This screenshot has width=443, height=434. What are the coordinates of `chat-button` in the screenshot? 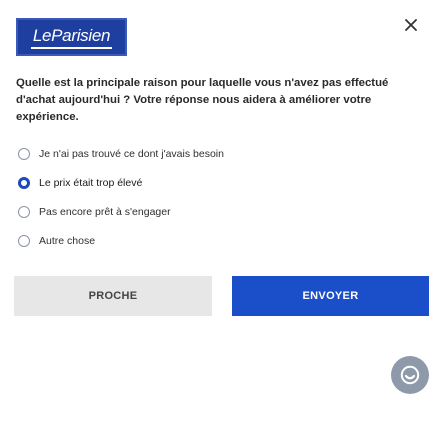 It's located at (410, 375).